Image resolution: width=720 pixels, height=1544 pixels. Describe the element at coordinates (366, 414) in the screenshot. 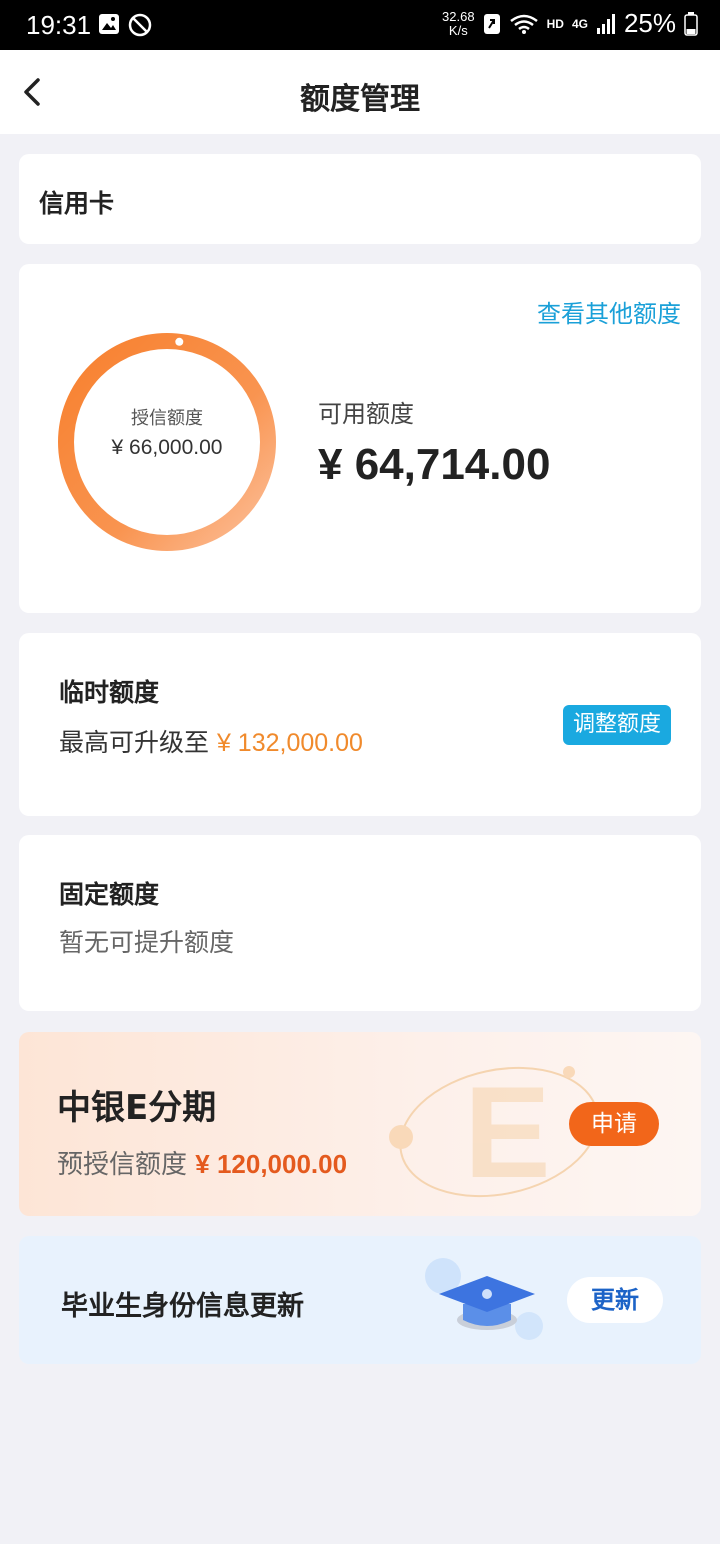

I see `available-limit-label: 可用额度` at that location.